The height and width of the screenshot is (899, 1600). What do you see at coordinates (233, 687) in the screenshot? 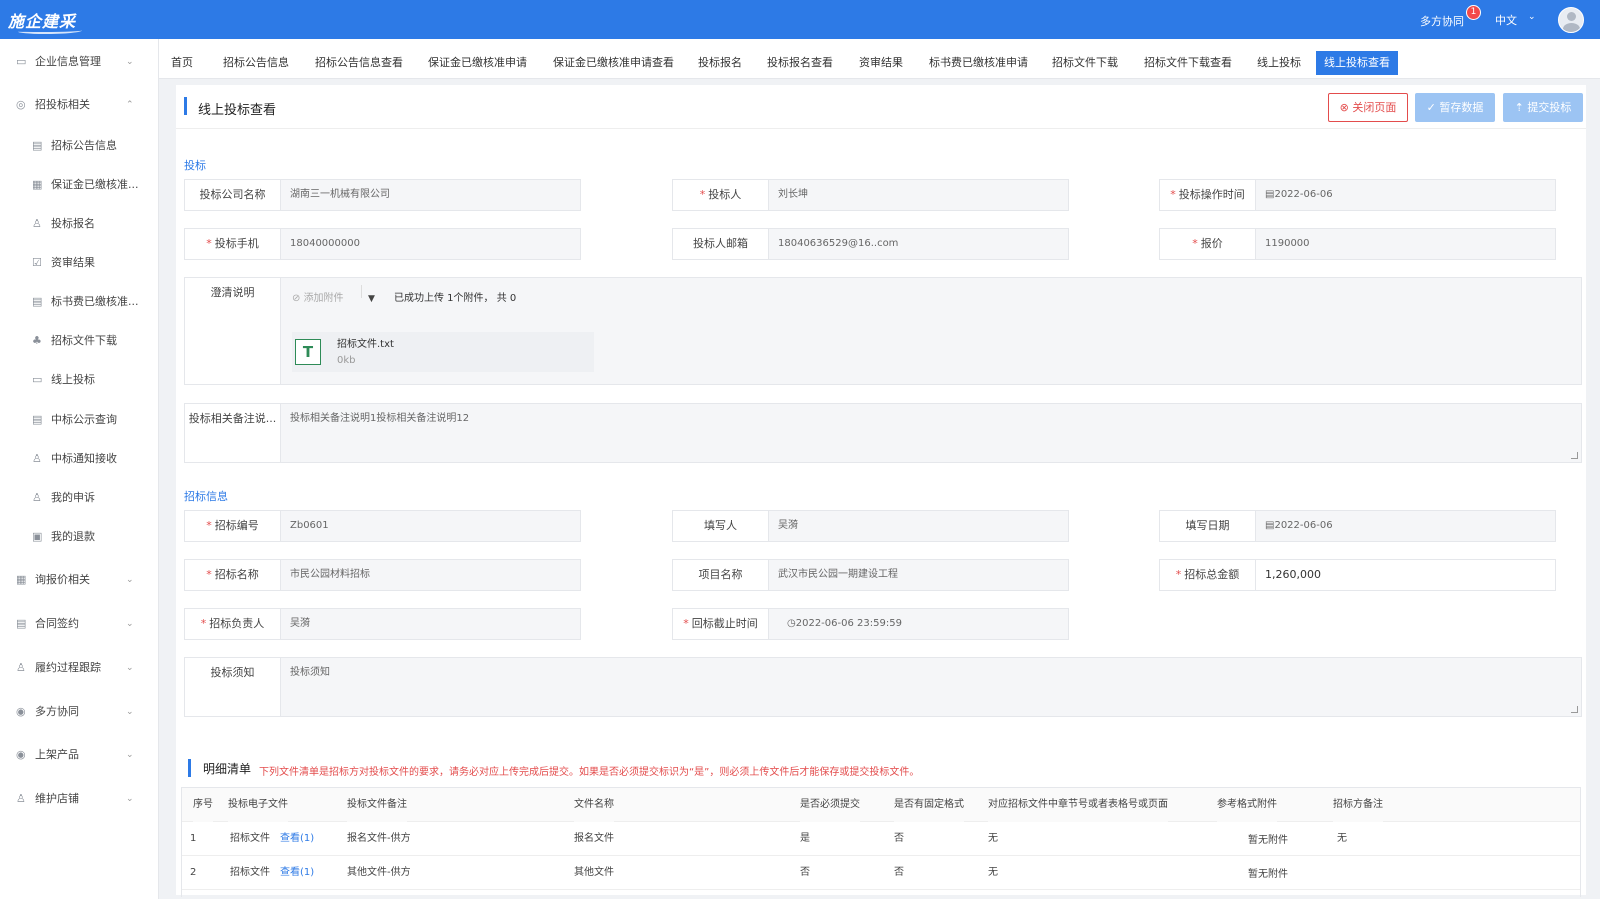
I see `notice-label: 投标须知` at bounding box center [233, 687].